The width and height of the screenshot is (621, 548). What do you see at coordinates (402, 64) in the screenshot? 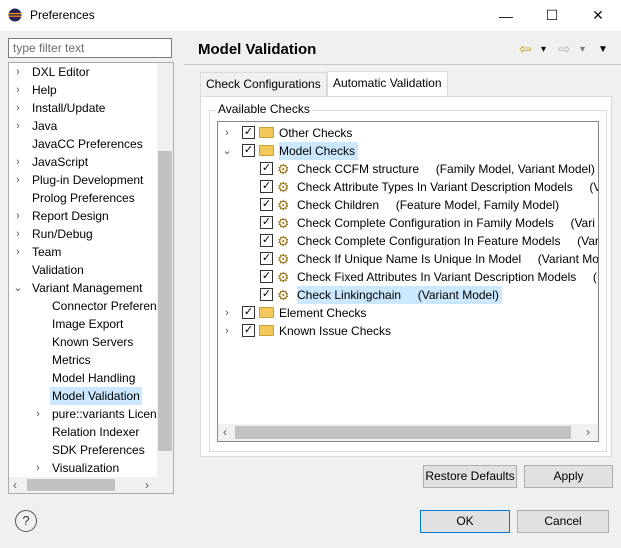
I see `header-separator` at bounding box center [402, 64].